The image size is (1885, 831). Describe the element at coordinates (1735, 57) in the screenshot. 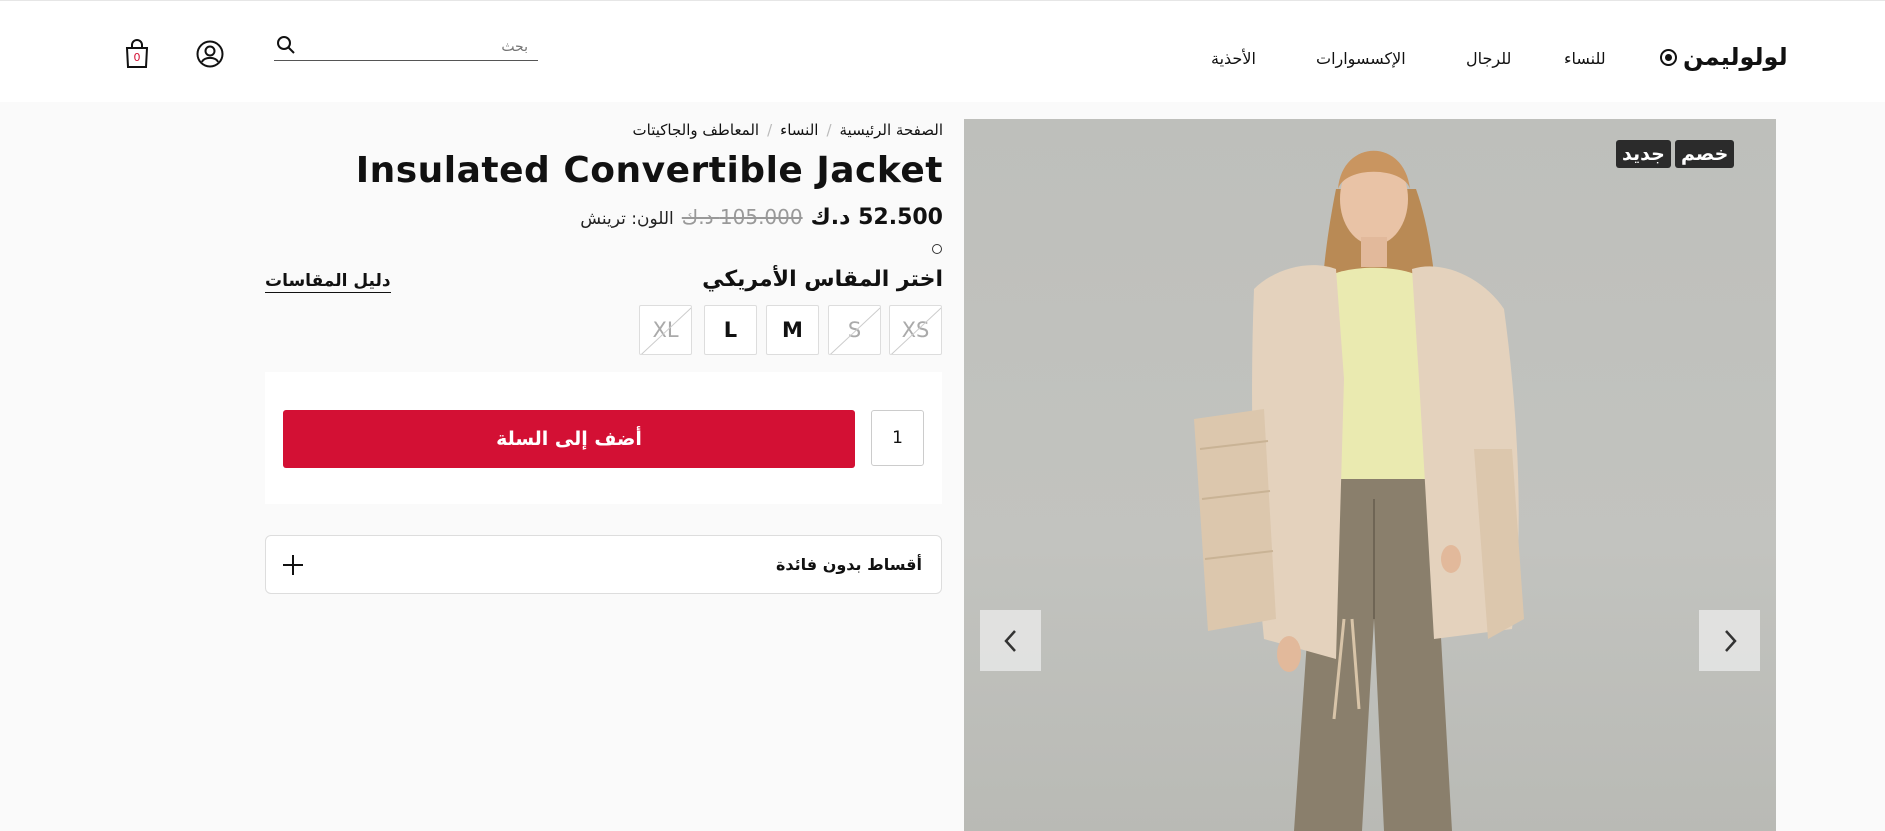

I see `logo-text: لولوليمن` at that location.